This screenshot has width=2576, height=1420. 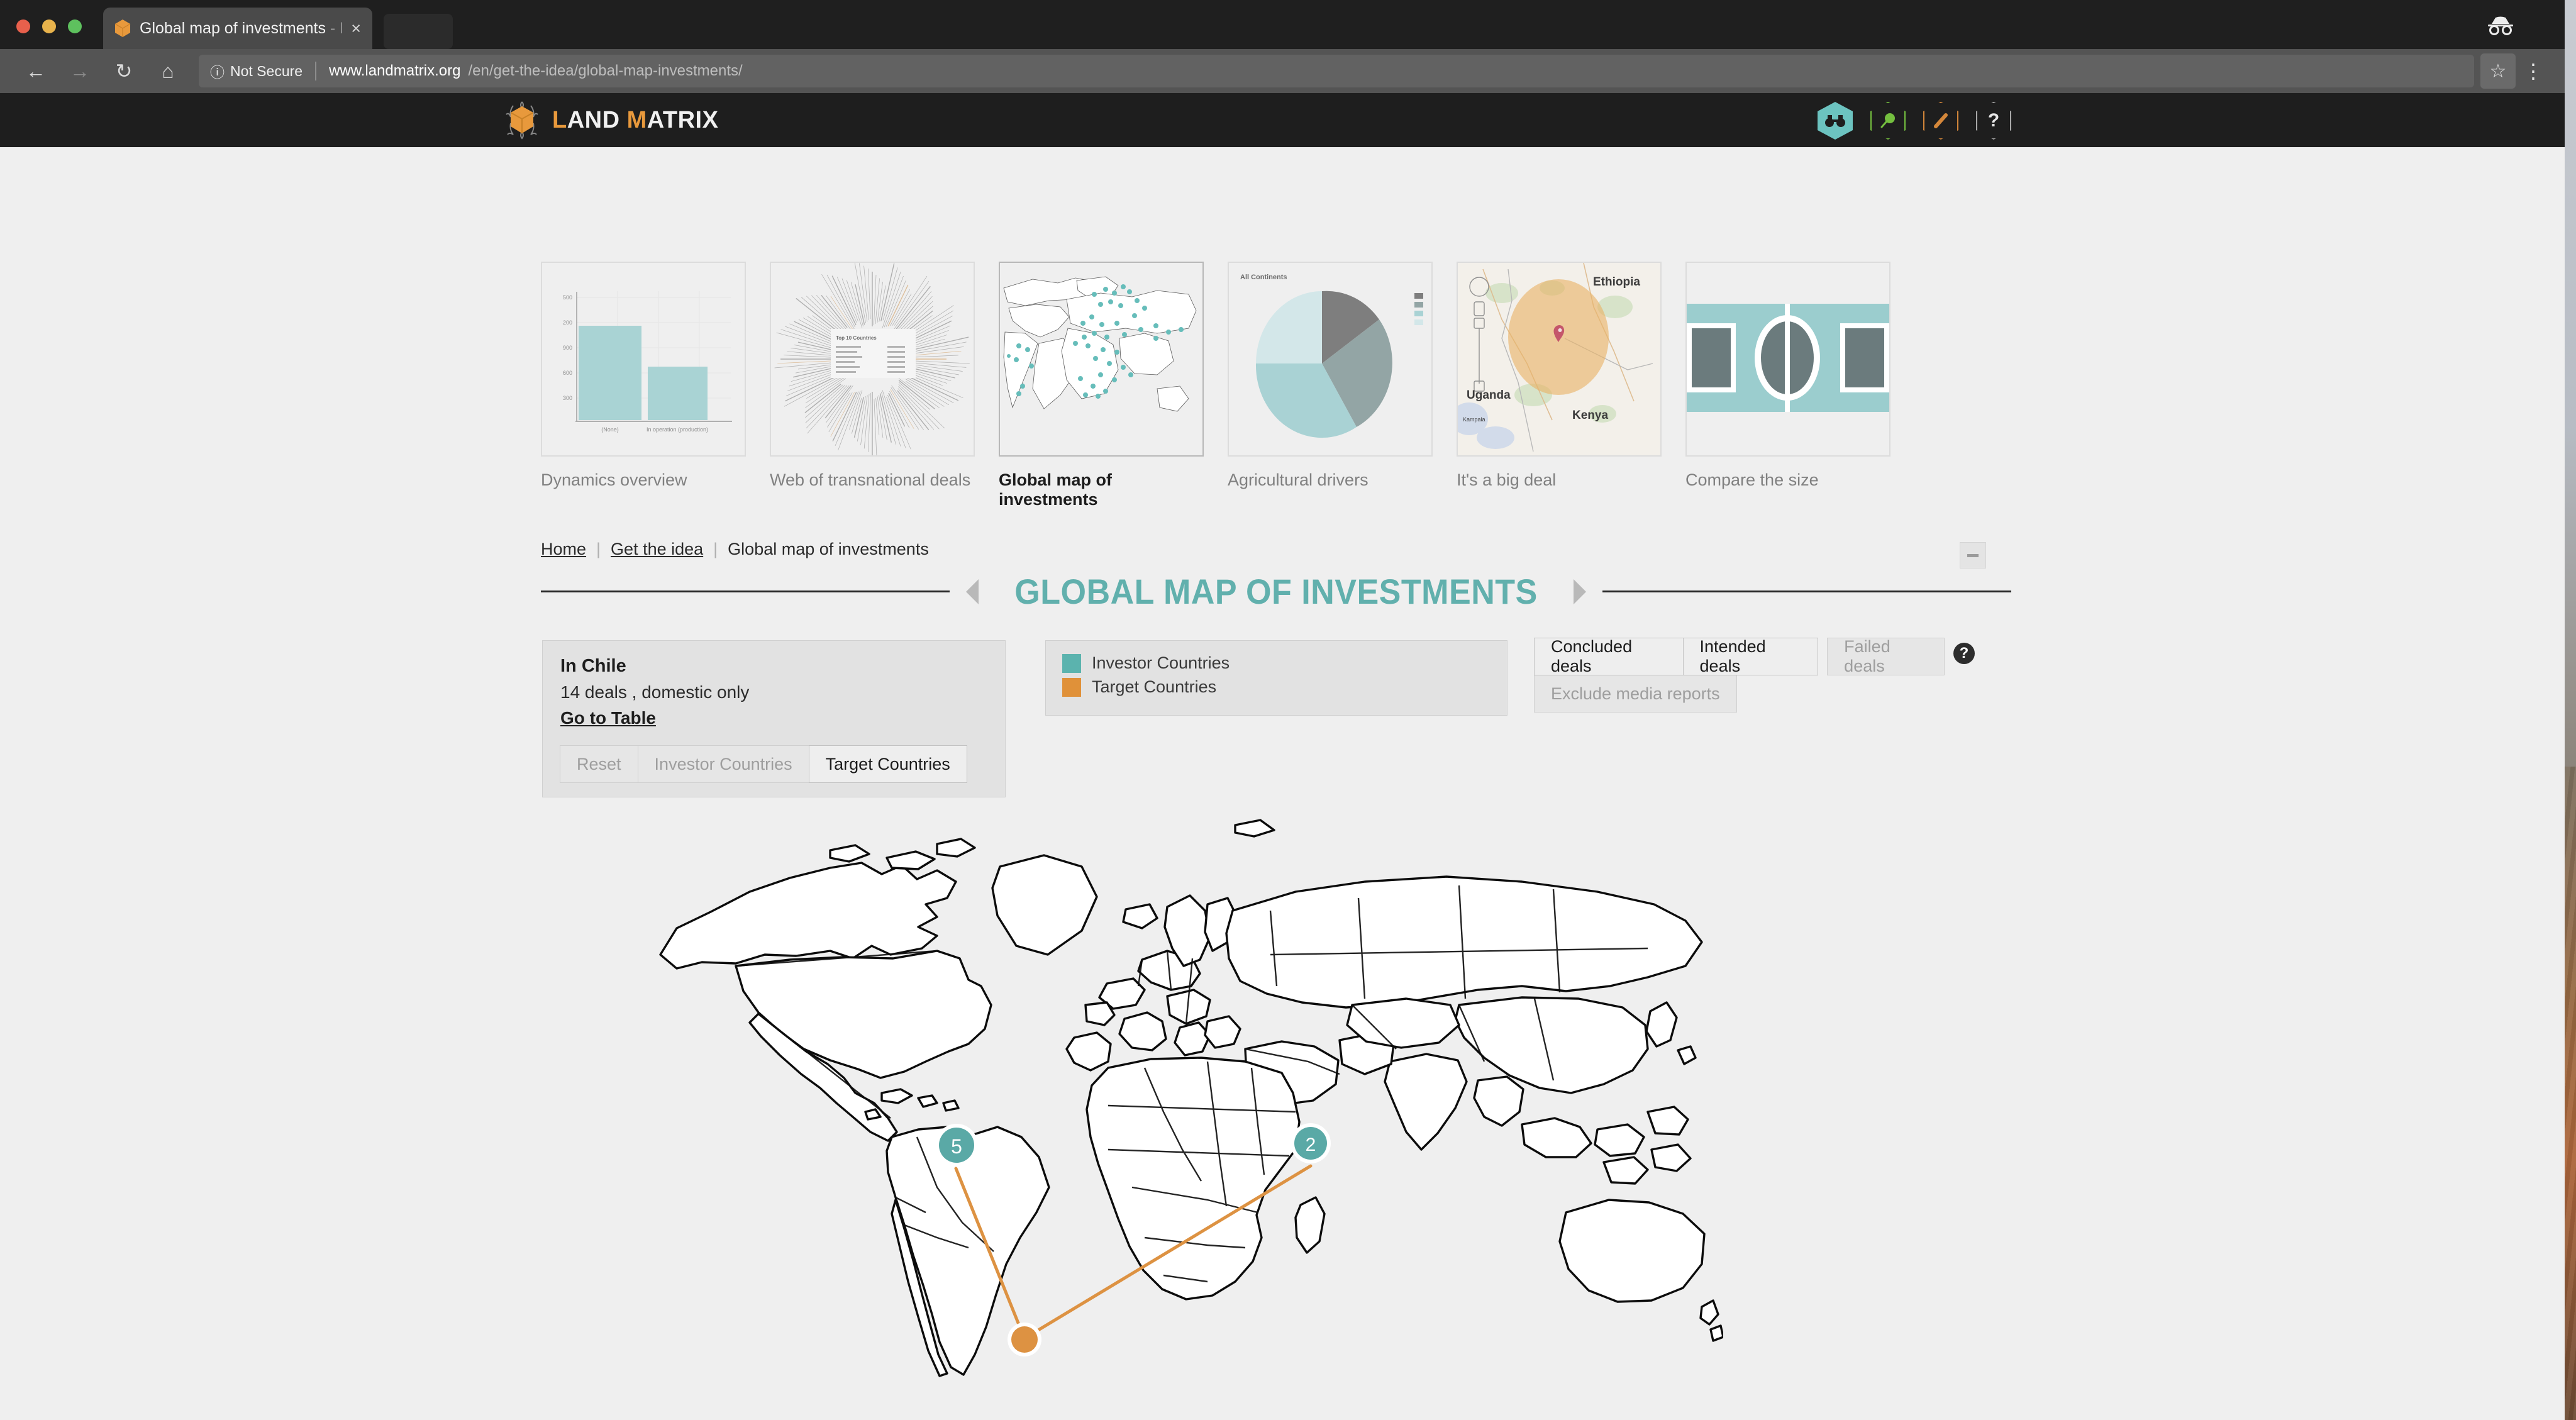 I want to click on marker-investor-spain: 2, so click(x=1311, y=1143).